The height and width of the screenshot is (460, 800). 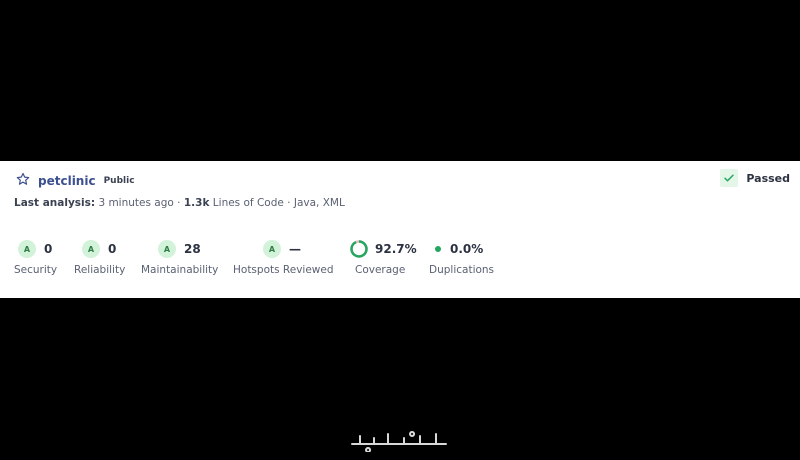 I want to click on coverage-ring-icon, so click(x=359, y=249).